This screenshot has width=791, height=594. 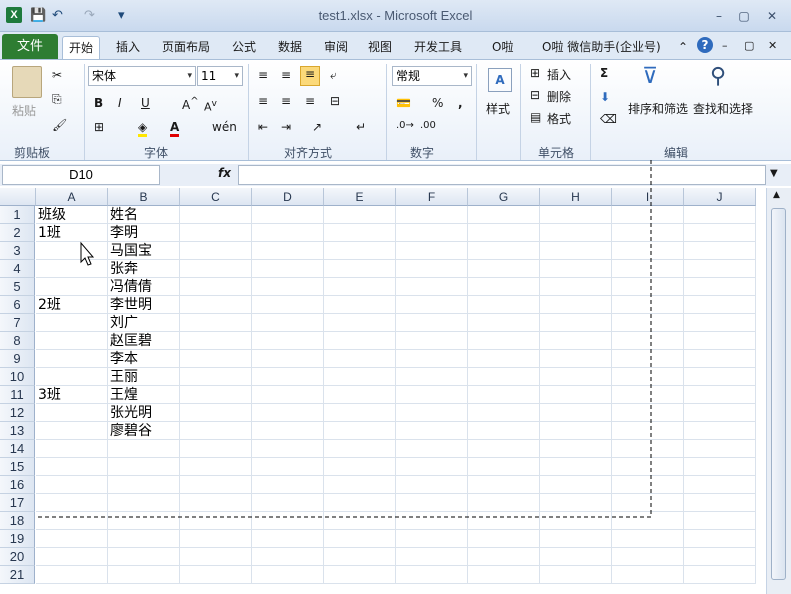 I want to click on cell-j18, so click(x=720, y=521).